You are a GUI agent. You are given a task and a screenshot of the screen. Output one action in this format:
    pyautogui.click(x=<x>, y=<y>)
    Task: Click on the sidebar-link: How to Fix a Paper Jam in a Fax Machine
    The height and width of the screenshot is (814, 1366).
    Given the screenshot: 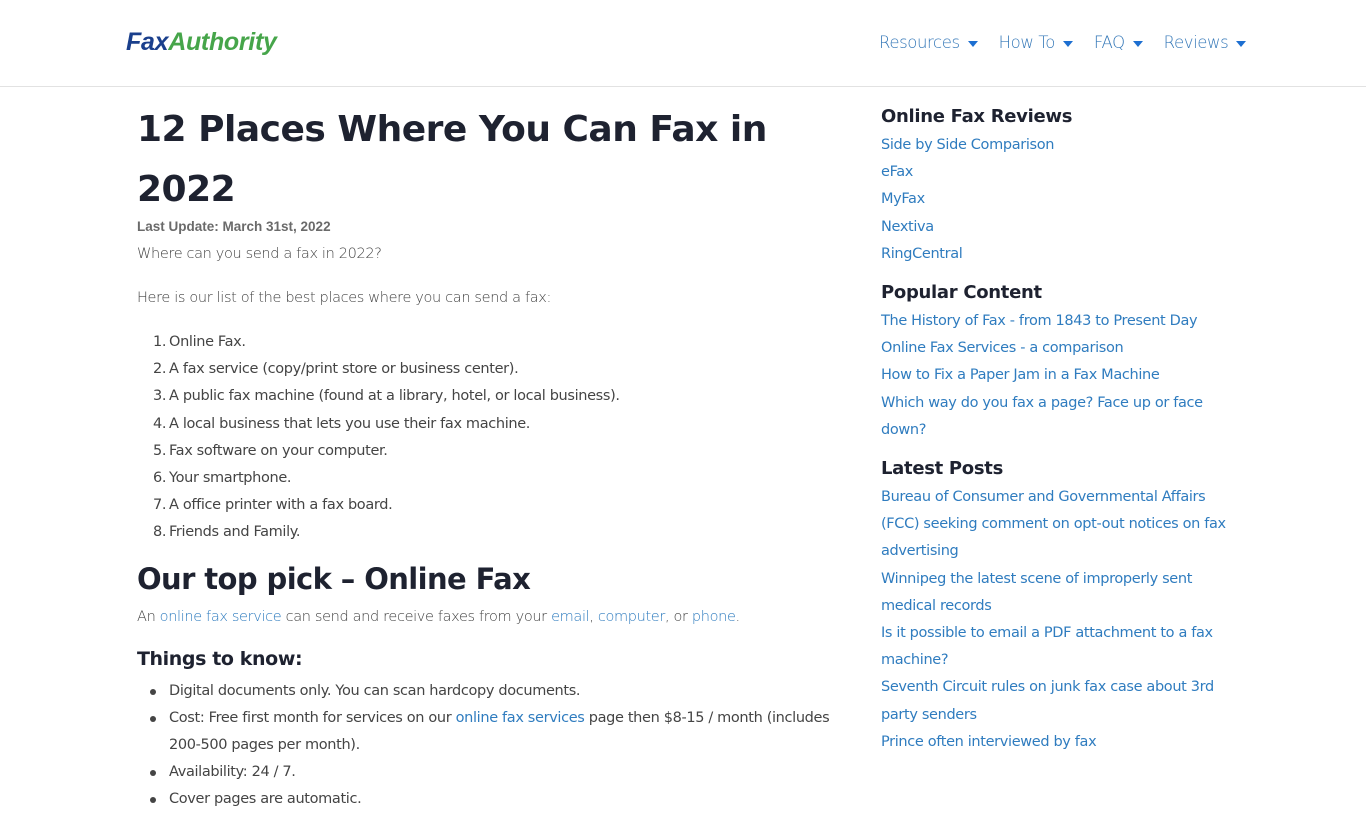 What is the action you would take?
    pyautogui.click(x=1020, y=375)
    